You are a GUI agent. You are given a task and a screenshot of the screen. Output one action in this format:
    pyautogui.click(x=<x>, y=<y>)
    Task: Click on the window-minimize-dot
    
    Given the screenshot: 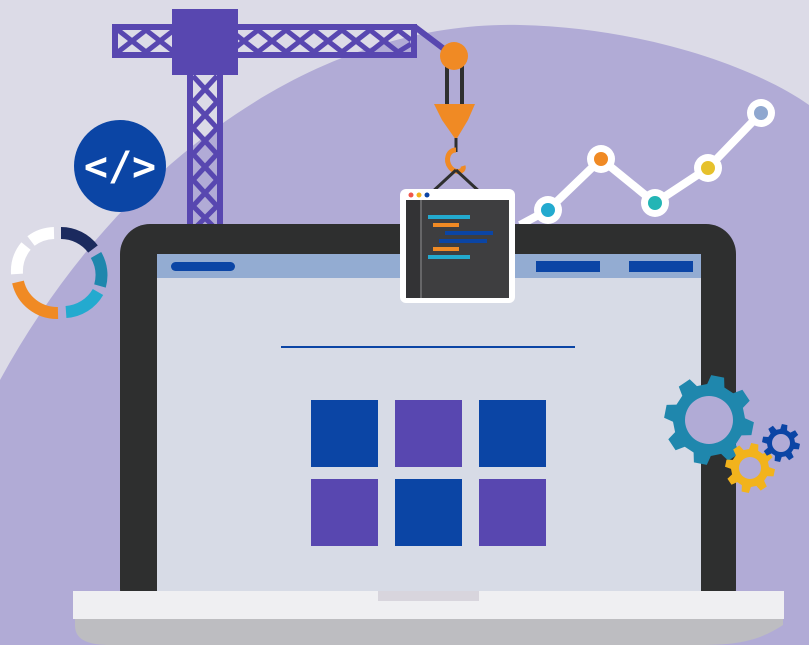 What is the action you would take?
    pyautogui.click(x=419, y=195)
    